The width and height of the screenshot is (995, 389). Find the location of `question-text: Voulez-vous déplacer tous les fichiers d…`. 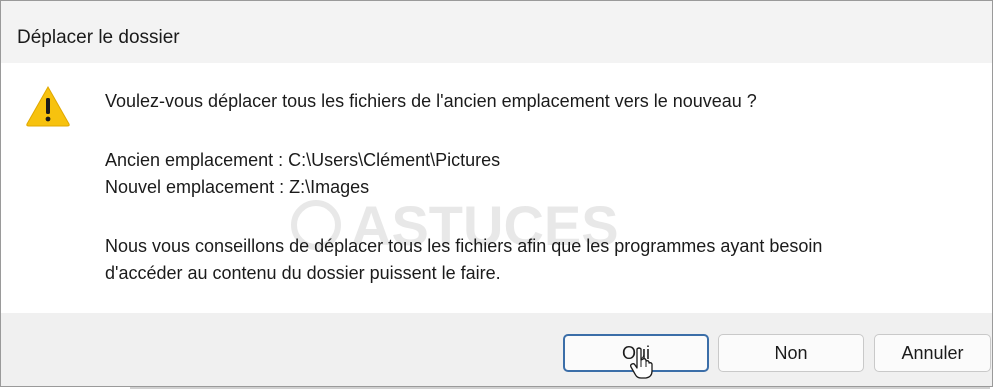

question-text: Voulez-vous déplacer tous les fichiers d… is located at coordinates (431, 101).